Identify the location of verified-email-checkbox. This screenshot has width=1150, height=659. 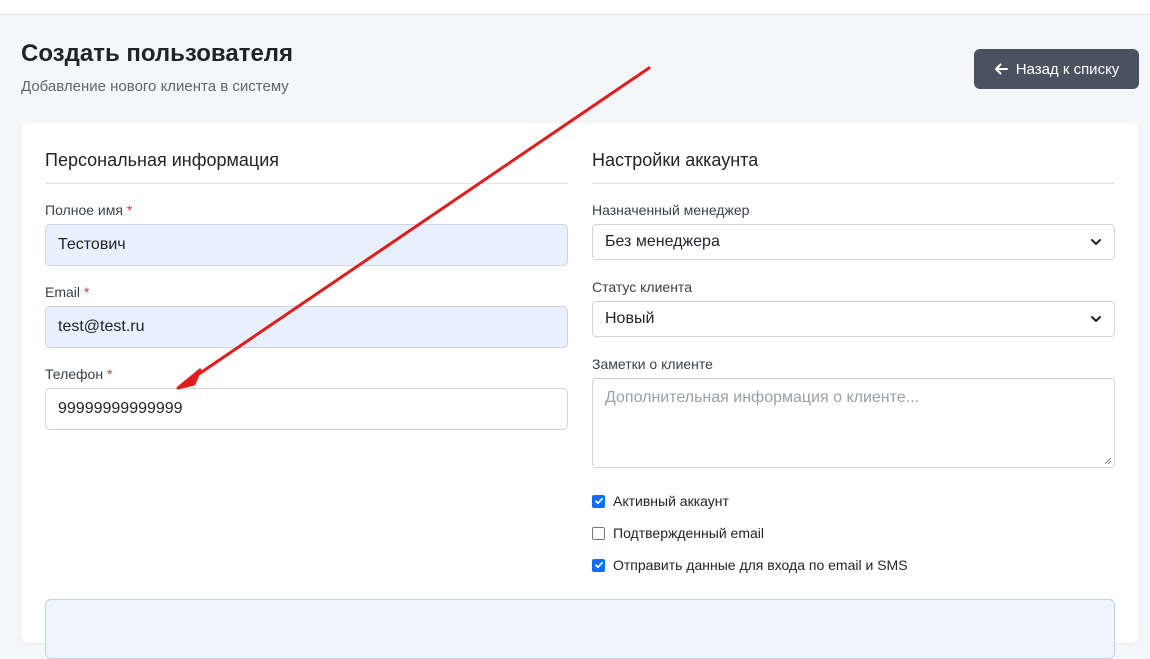
(598, 533).